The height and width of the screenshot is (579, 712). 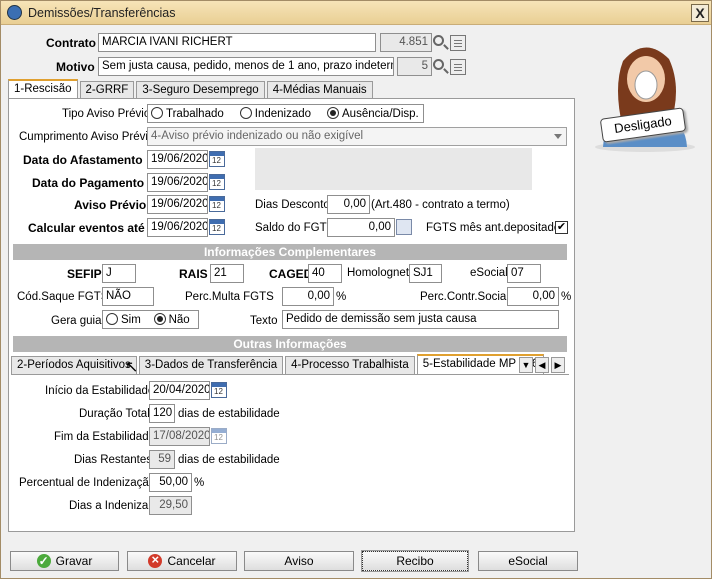 I want to click on motivo-code-field: 5, so click(x=414, y=66).